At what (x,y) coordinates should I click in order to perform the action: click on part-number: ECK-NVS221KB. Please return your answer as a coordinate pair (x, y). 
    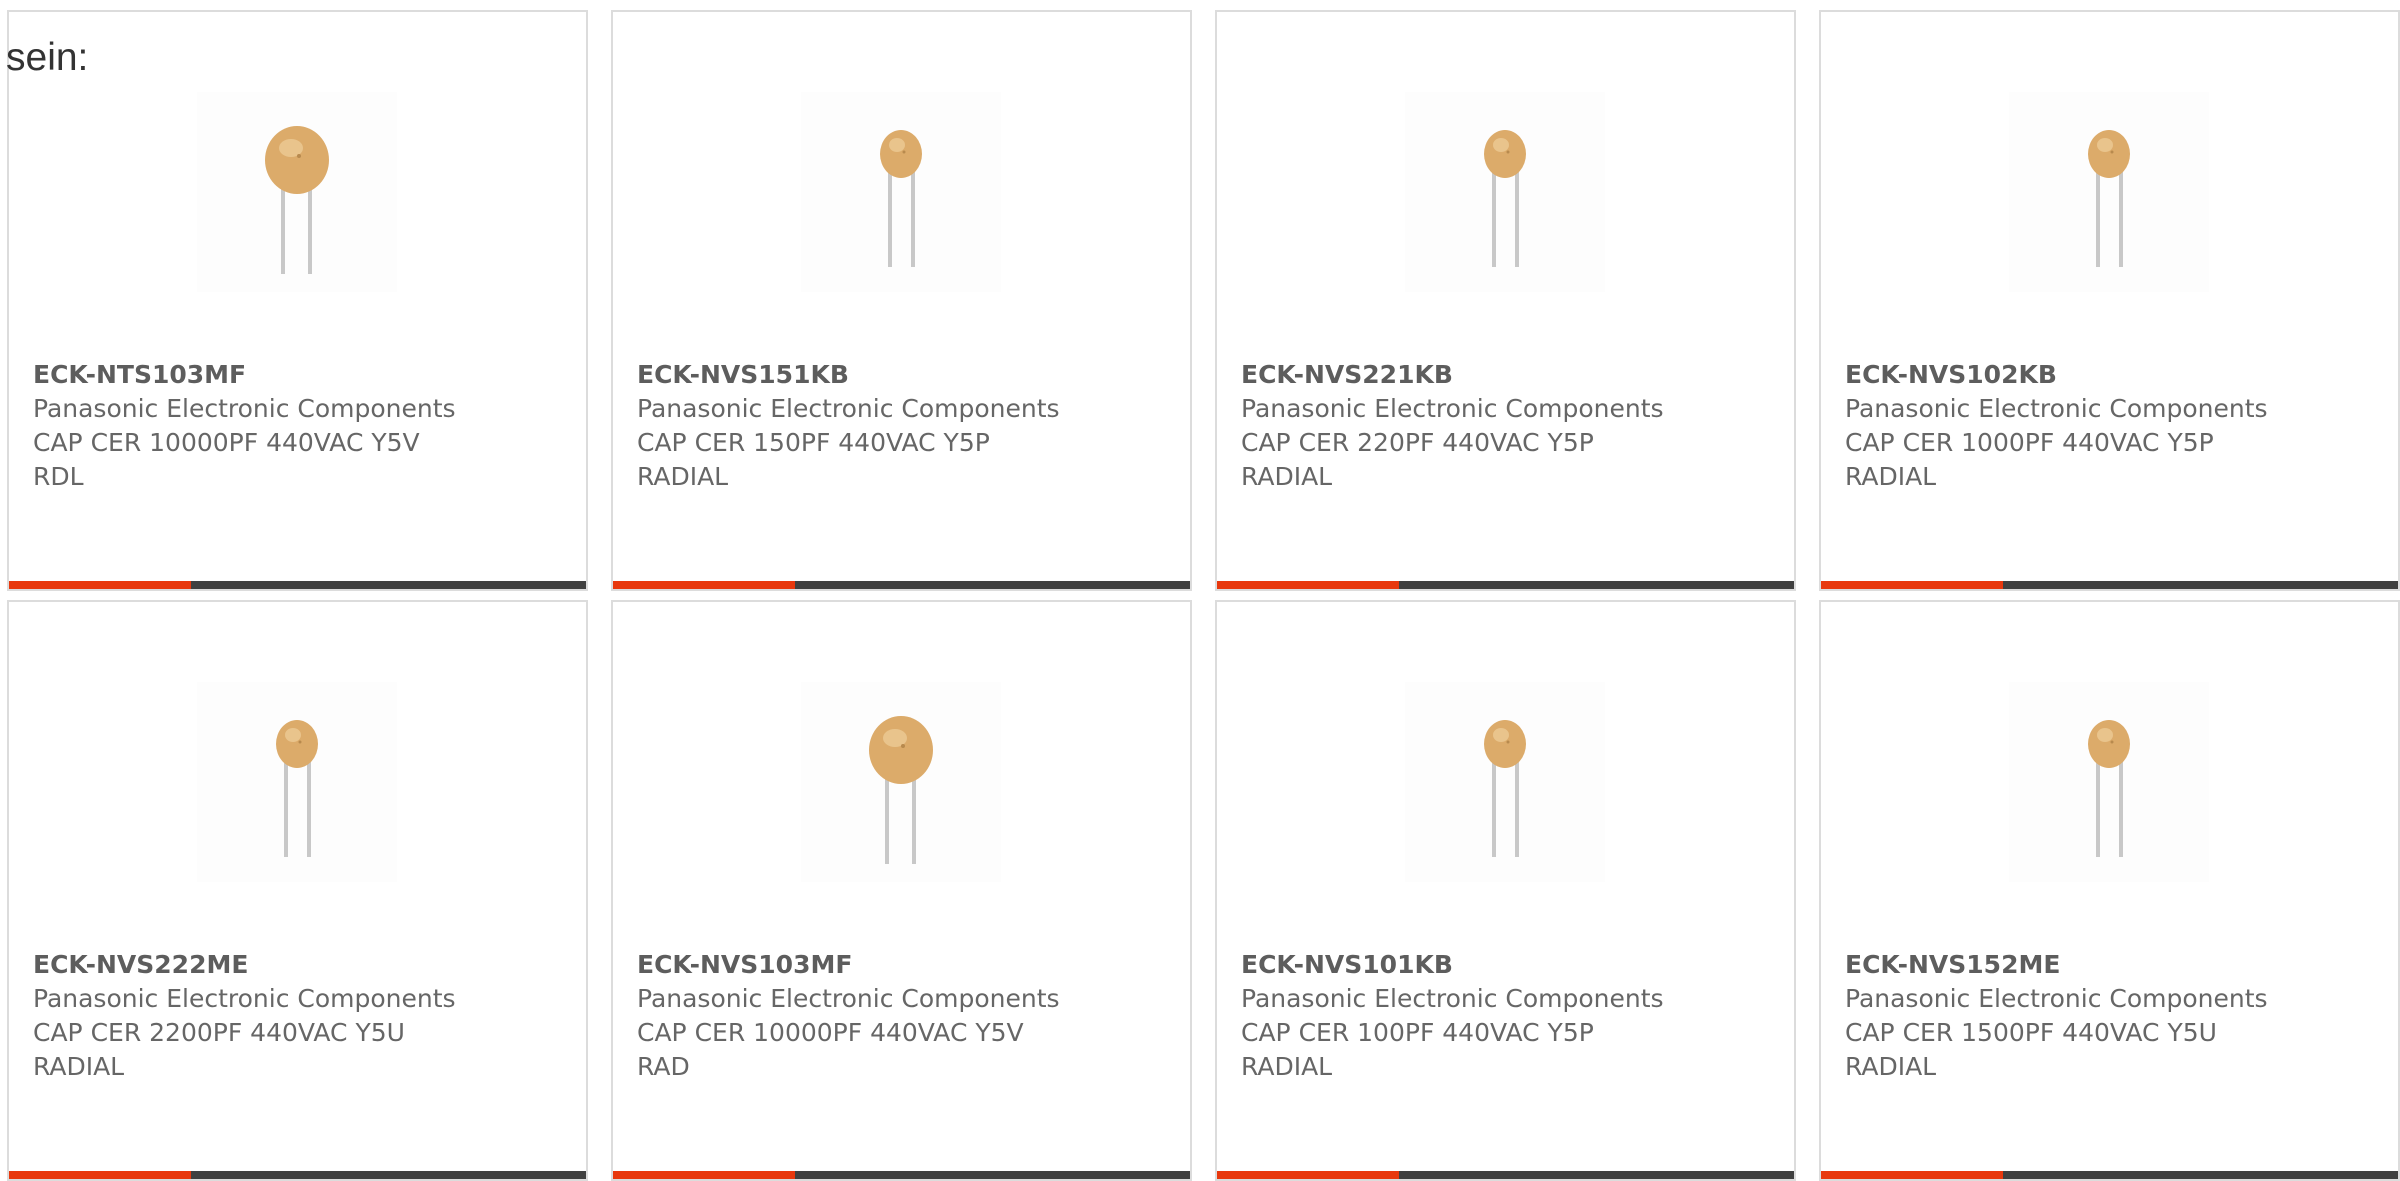
    Looking at the image, I should click on (1505, 375).